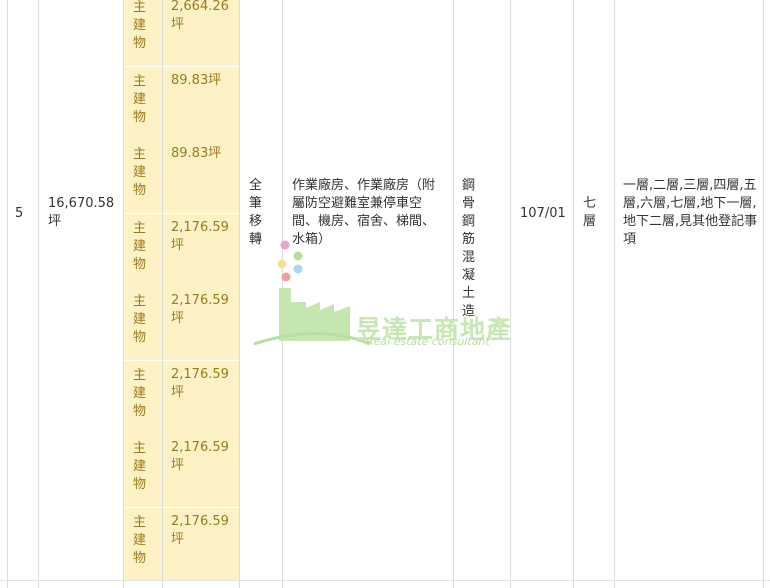 The height and width of the screenshot is (588, 770). What do you see at coordinates (19, 213) in the screenshot?
I see `row-index: 5` at bounding box center [19, 213].